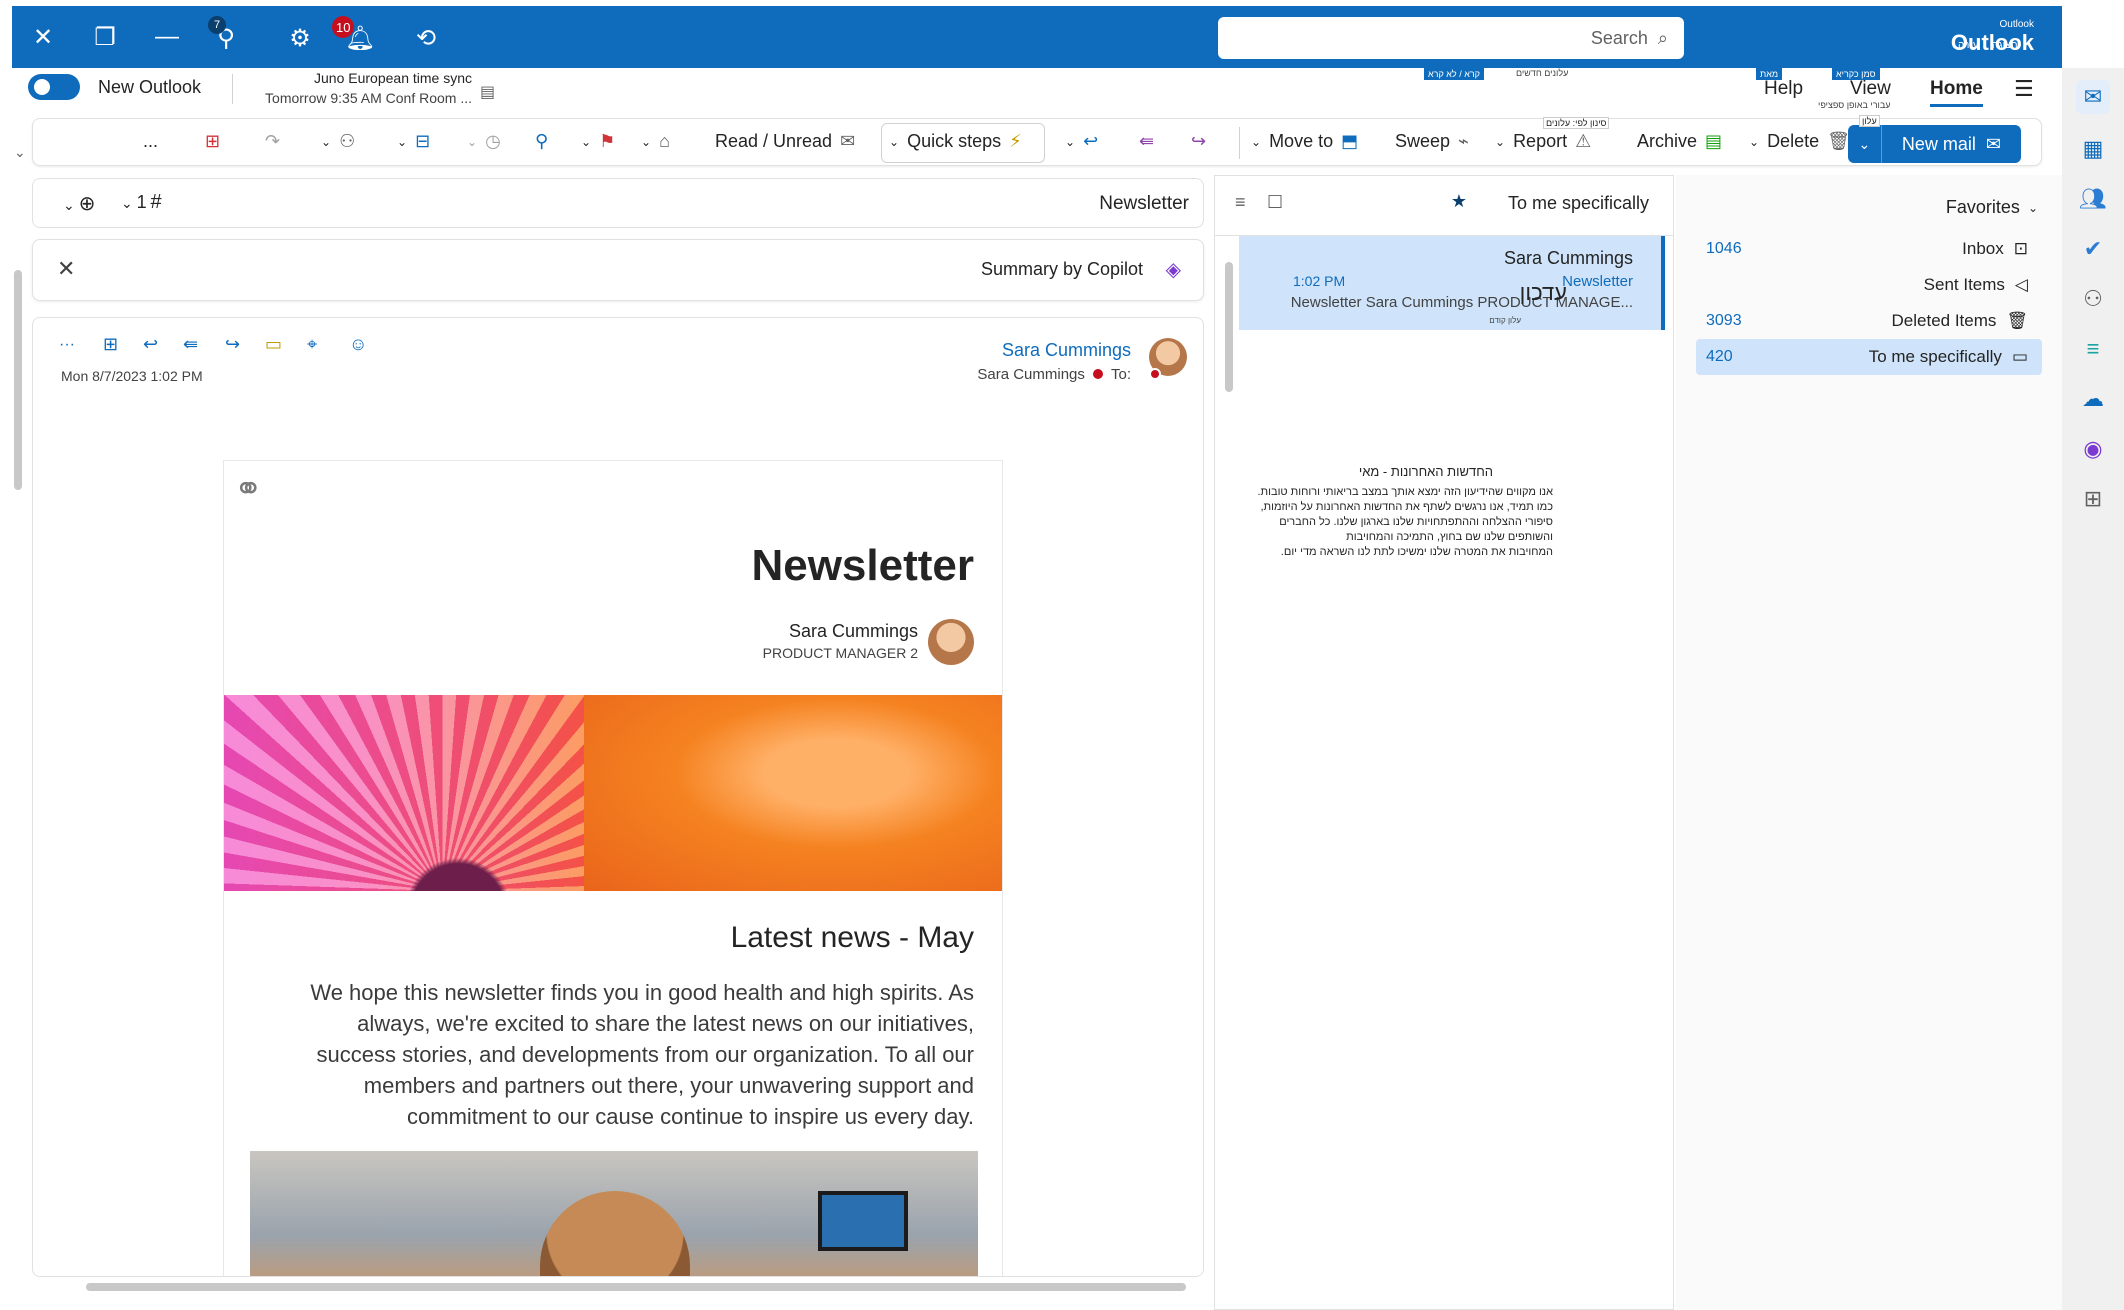  Describe the element at coordinates (785, 141) in the screenshot. I see `read-unread-button: Read / Unread ✉` at that location.